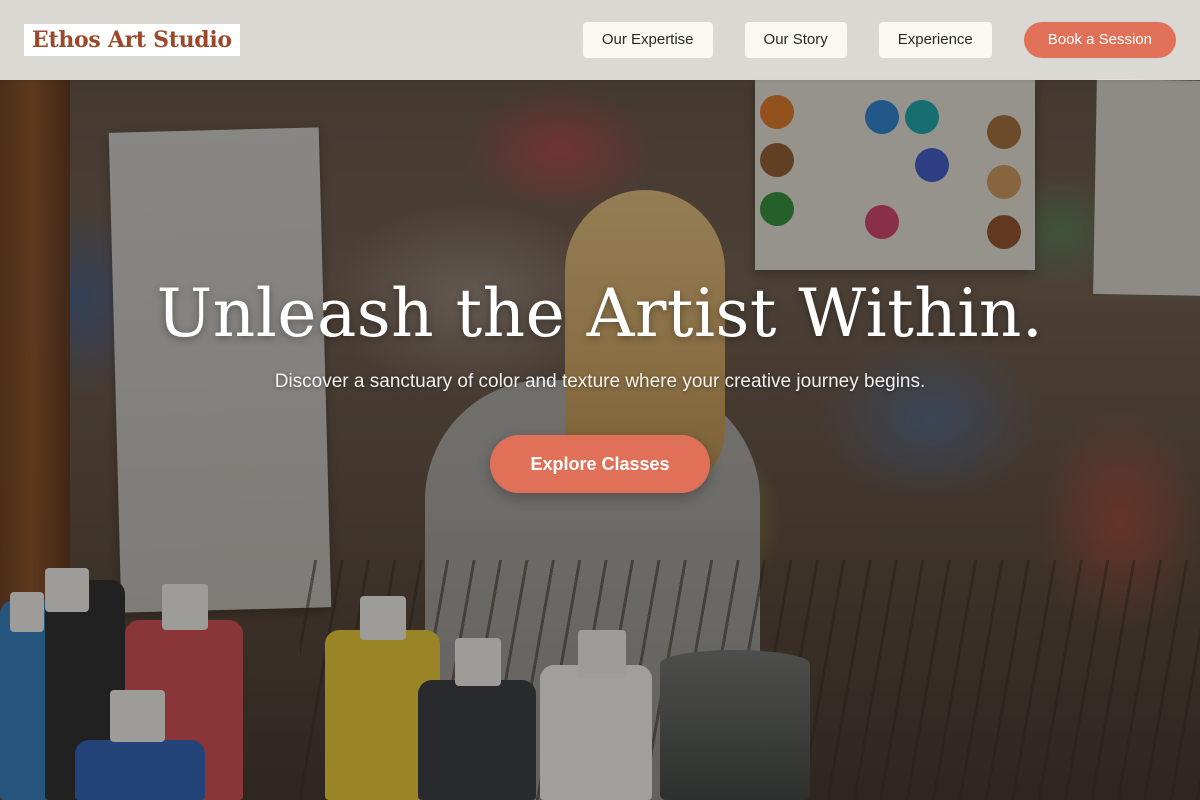 The height and width of the screenshot is (800, 1200). I want to click on explore-classes-button: Explore Classes, so click(600, 464).